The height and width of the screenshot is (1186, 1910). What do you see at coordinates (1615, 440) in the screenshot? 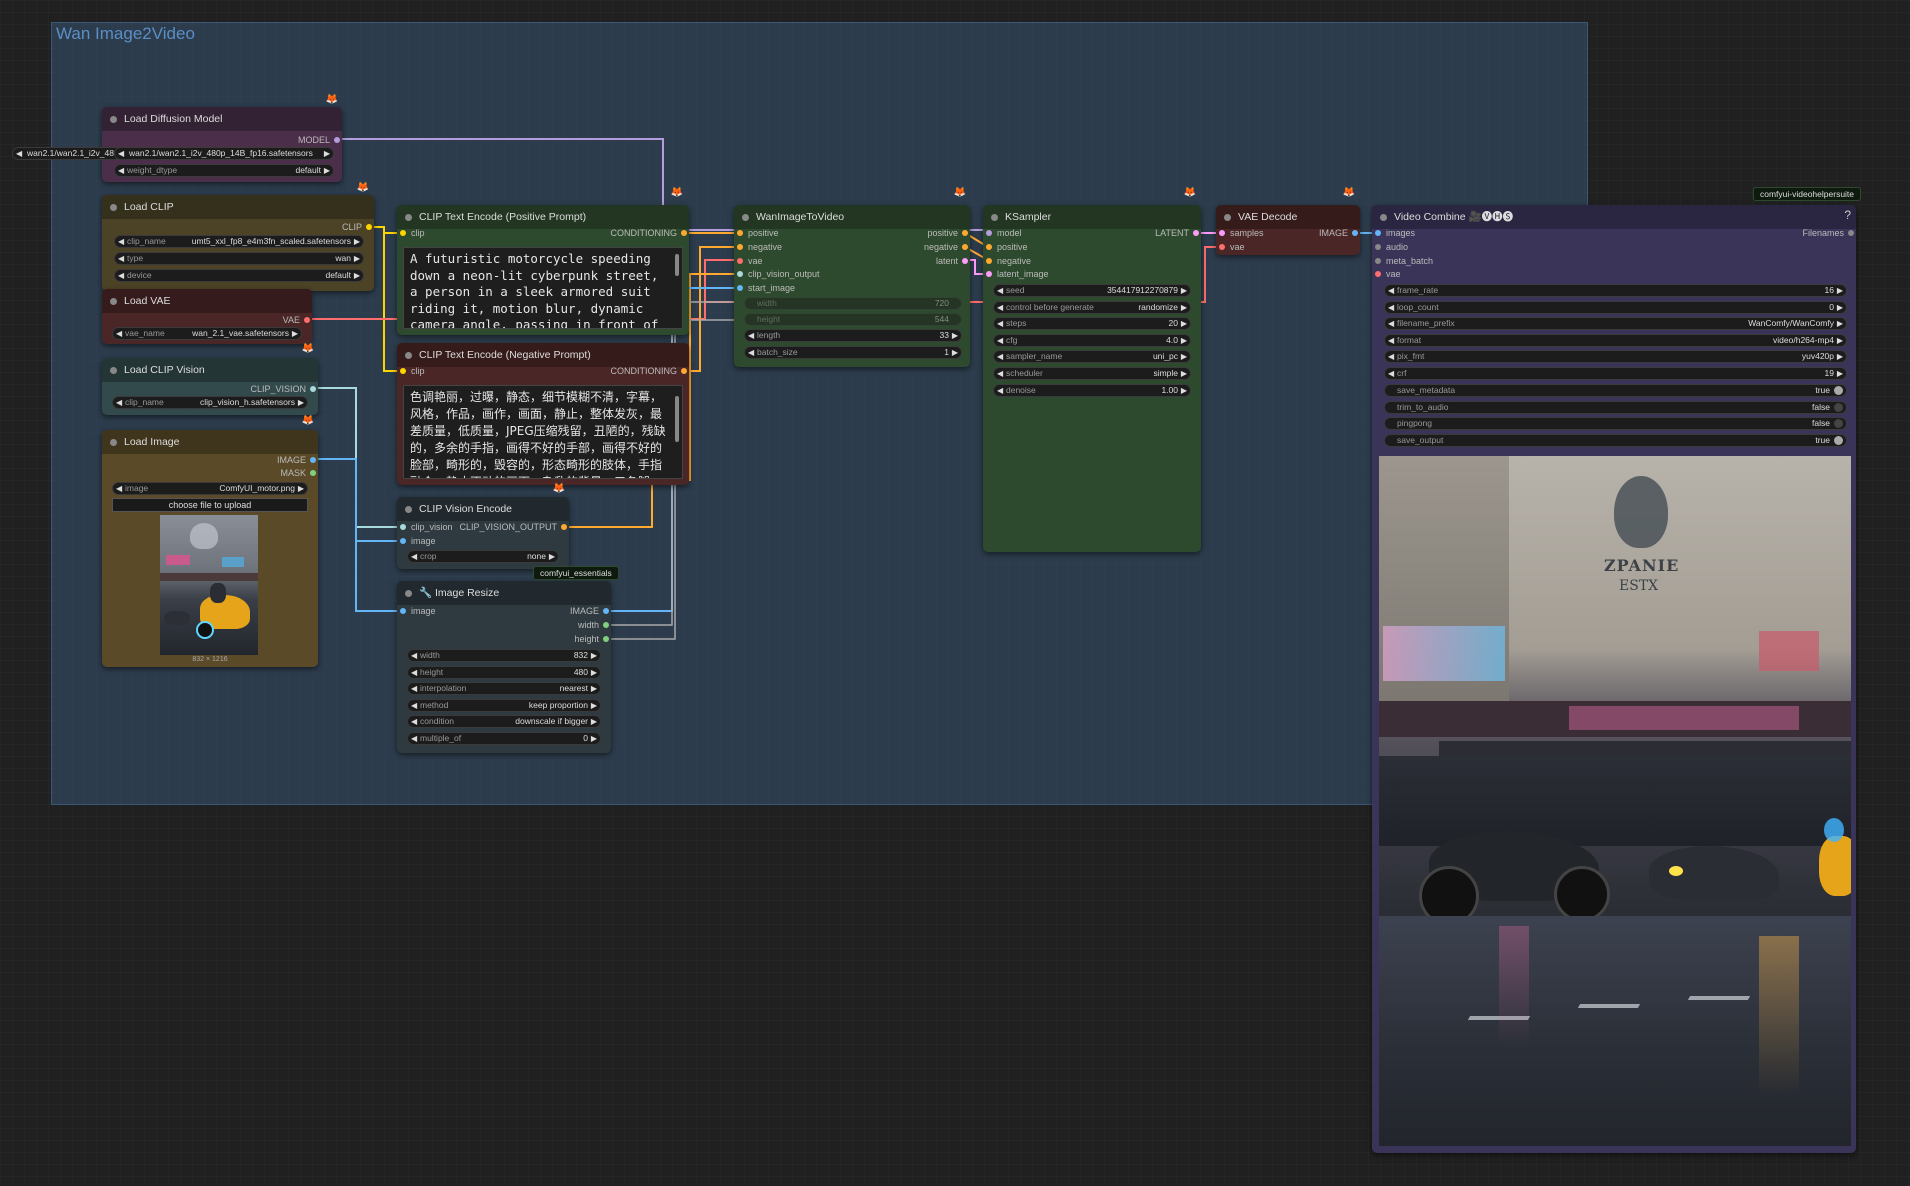
I see `widget-save-output: save_output true` at bounding box center [1615, 440].